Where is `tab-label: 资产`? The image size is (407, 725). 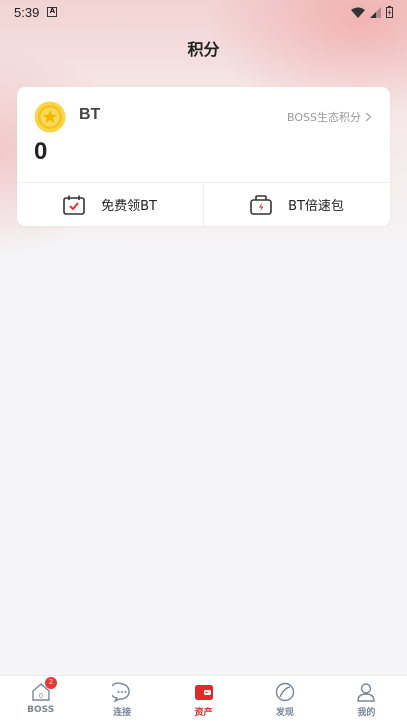
tab-label: 资产 is located at coordinates (203, 713).